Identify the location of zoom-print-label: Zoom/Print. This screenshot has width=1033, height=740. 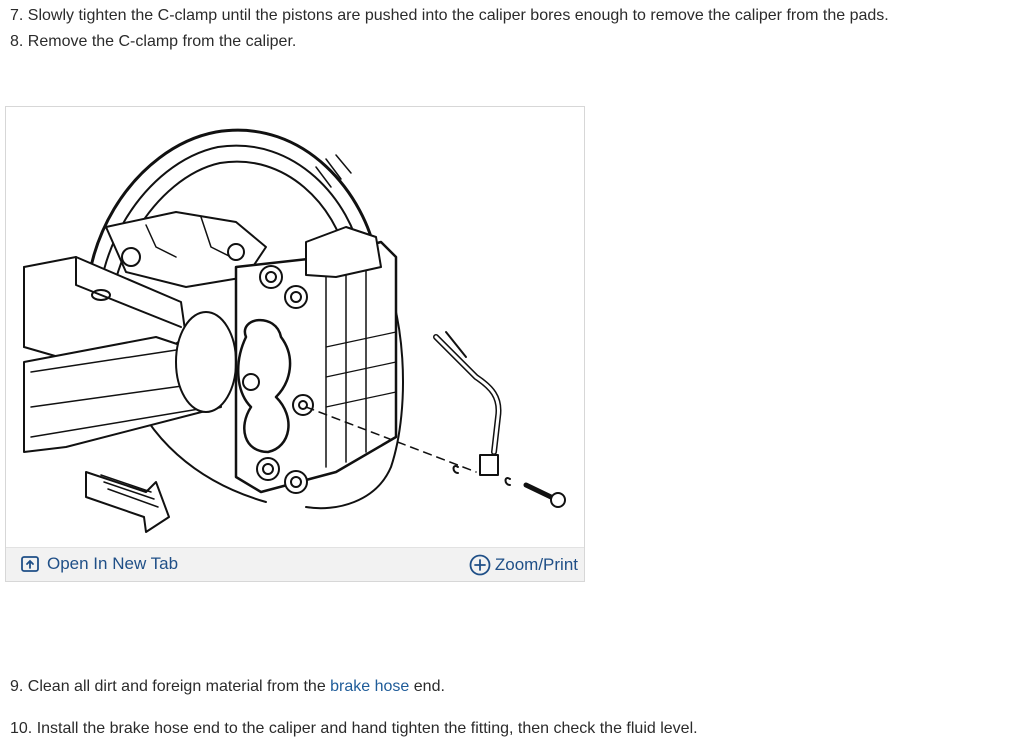
(536, 564).